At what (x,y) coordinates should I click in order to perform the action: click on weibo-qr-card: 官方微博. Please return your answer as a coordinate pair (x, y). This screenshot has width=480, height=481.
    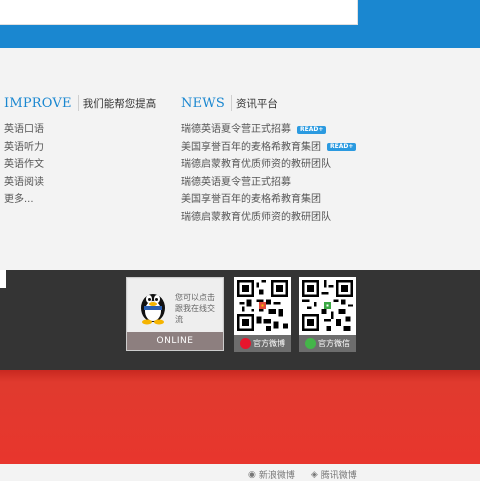
    Looking at the image, I should click on (262, 314).